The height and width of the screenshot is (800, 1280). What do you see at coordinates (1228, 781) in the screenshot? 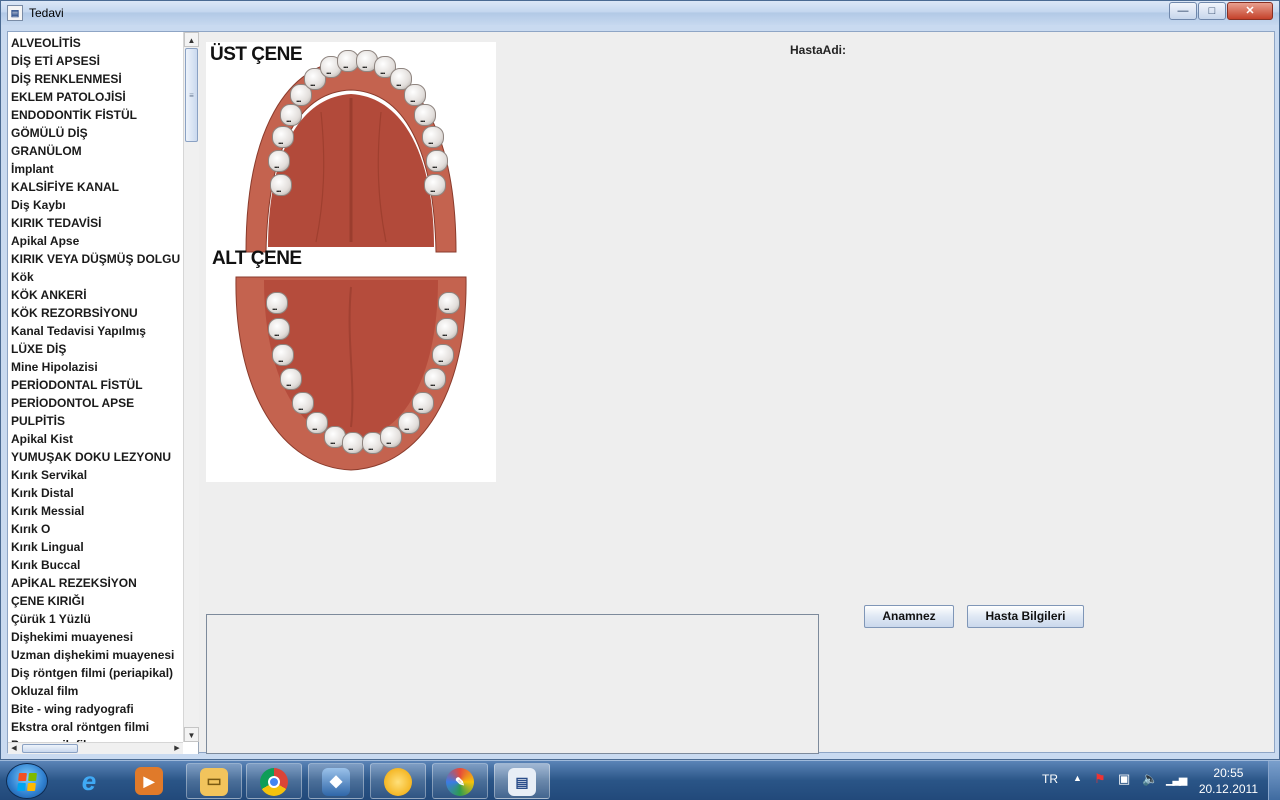
I see `clock: 20:55 20.12.2011` at bounding box center [1228, 781].